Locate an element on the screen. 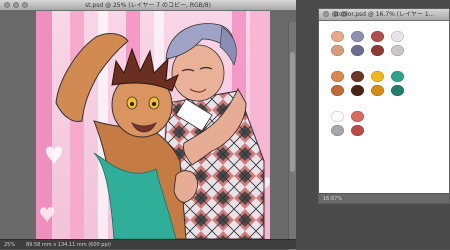 The height and width of the screenshot is (250, 450). palette-status-bar: 16.67% is located at coordinates (384, 198).